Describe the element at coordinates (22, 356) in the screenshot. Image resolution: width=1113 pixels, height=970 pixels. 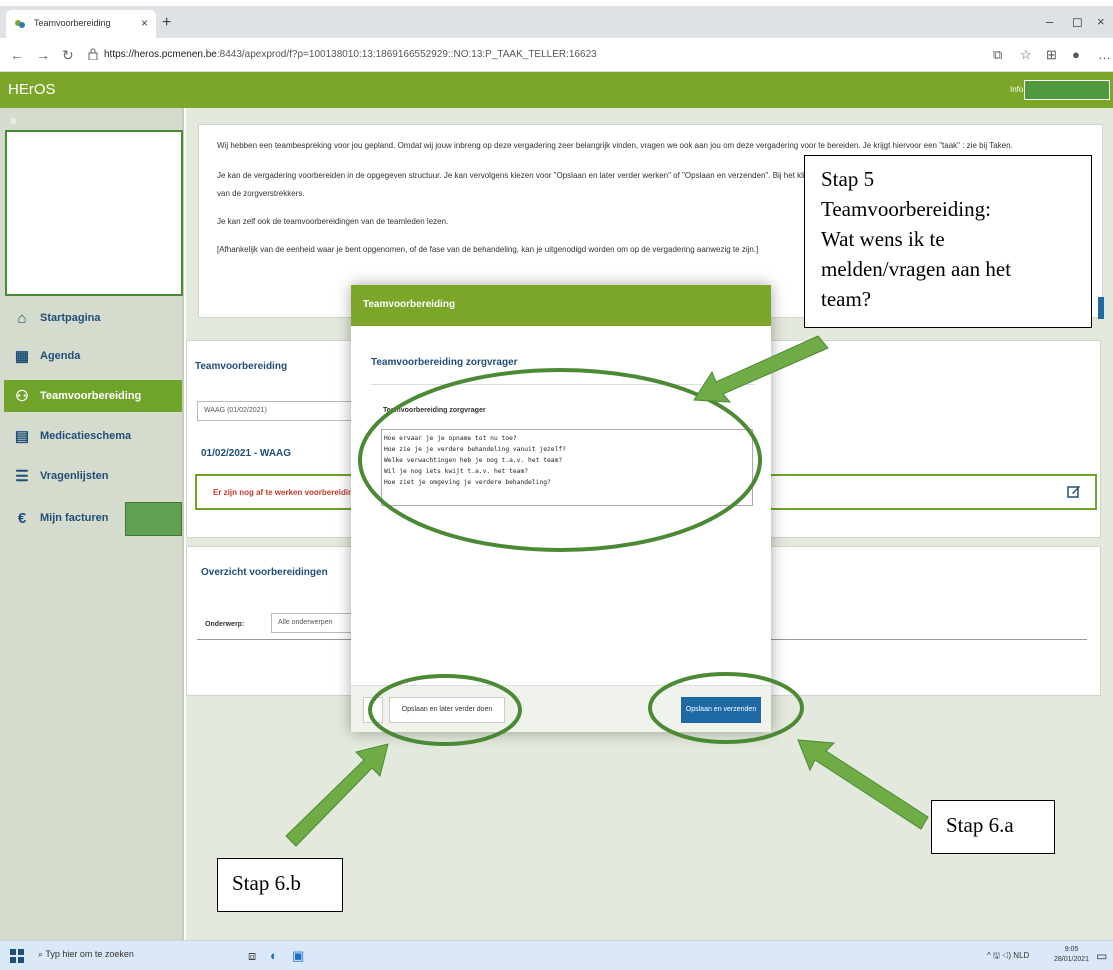
I see `calendar-icon: ▦` at that location.